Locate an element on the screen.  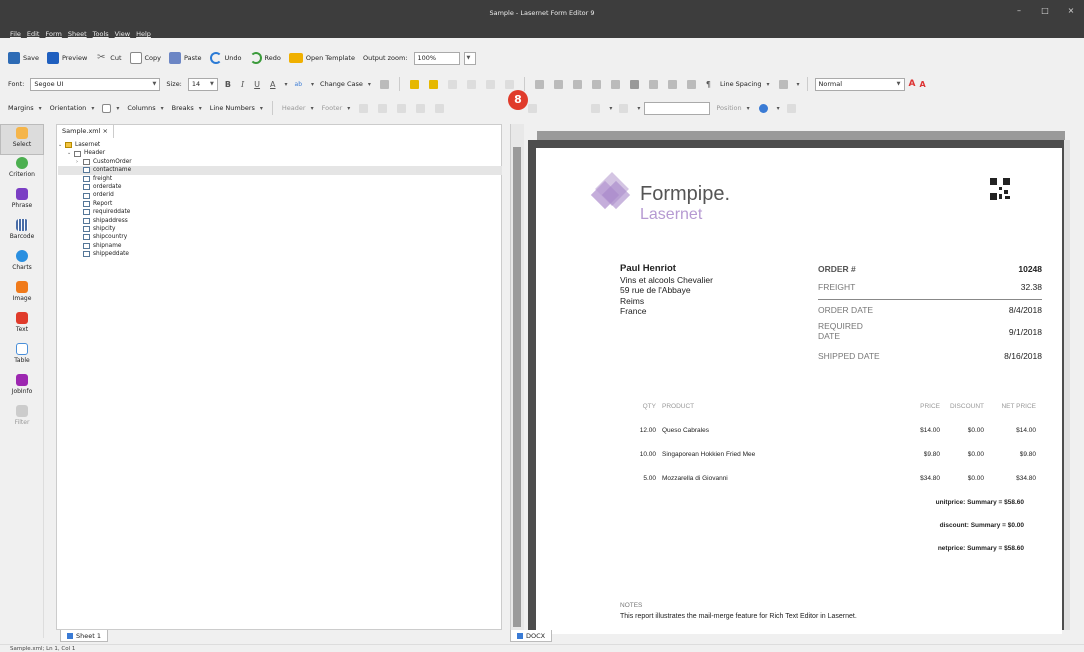
tree-node: freight is located at coordinates (280, 179).